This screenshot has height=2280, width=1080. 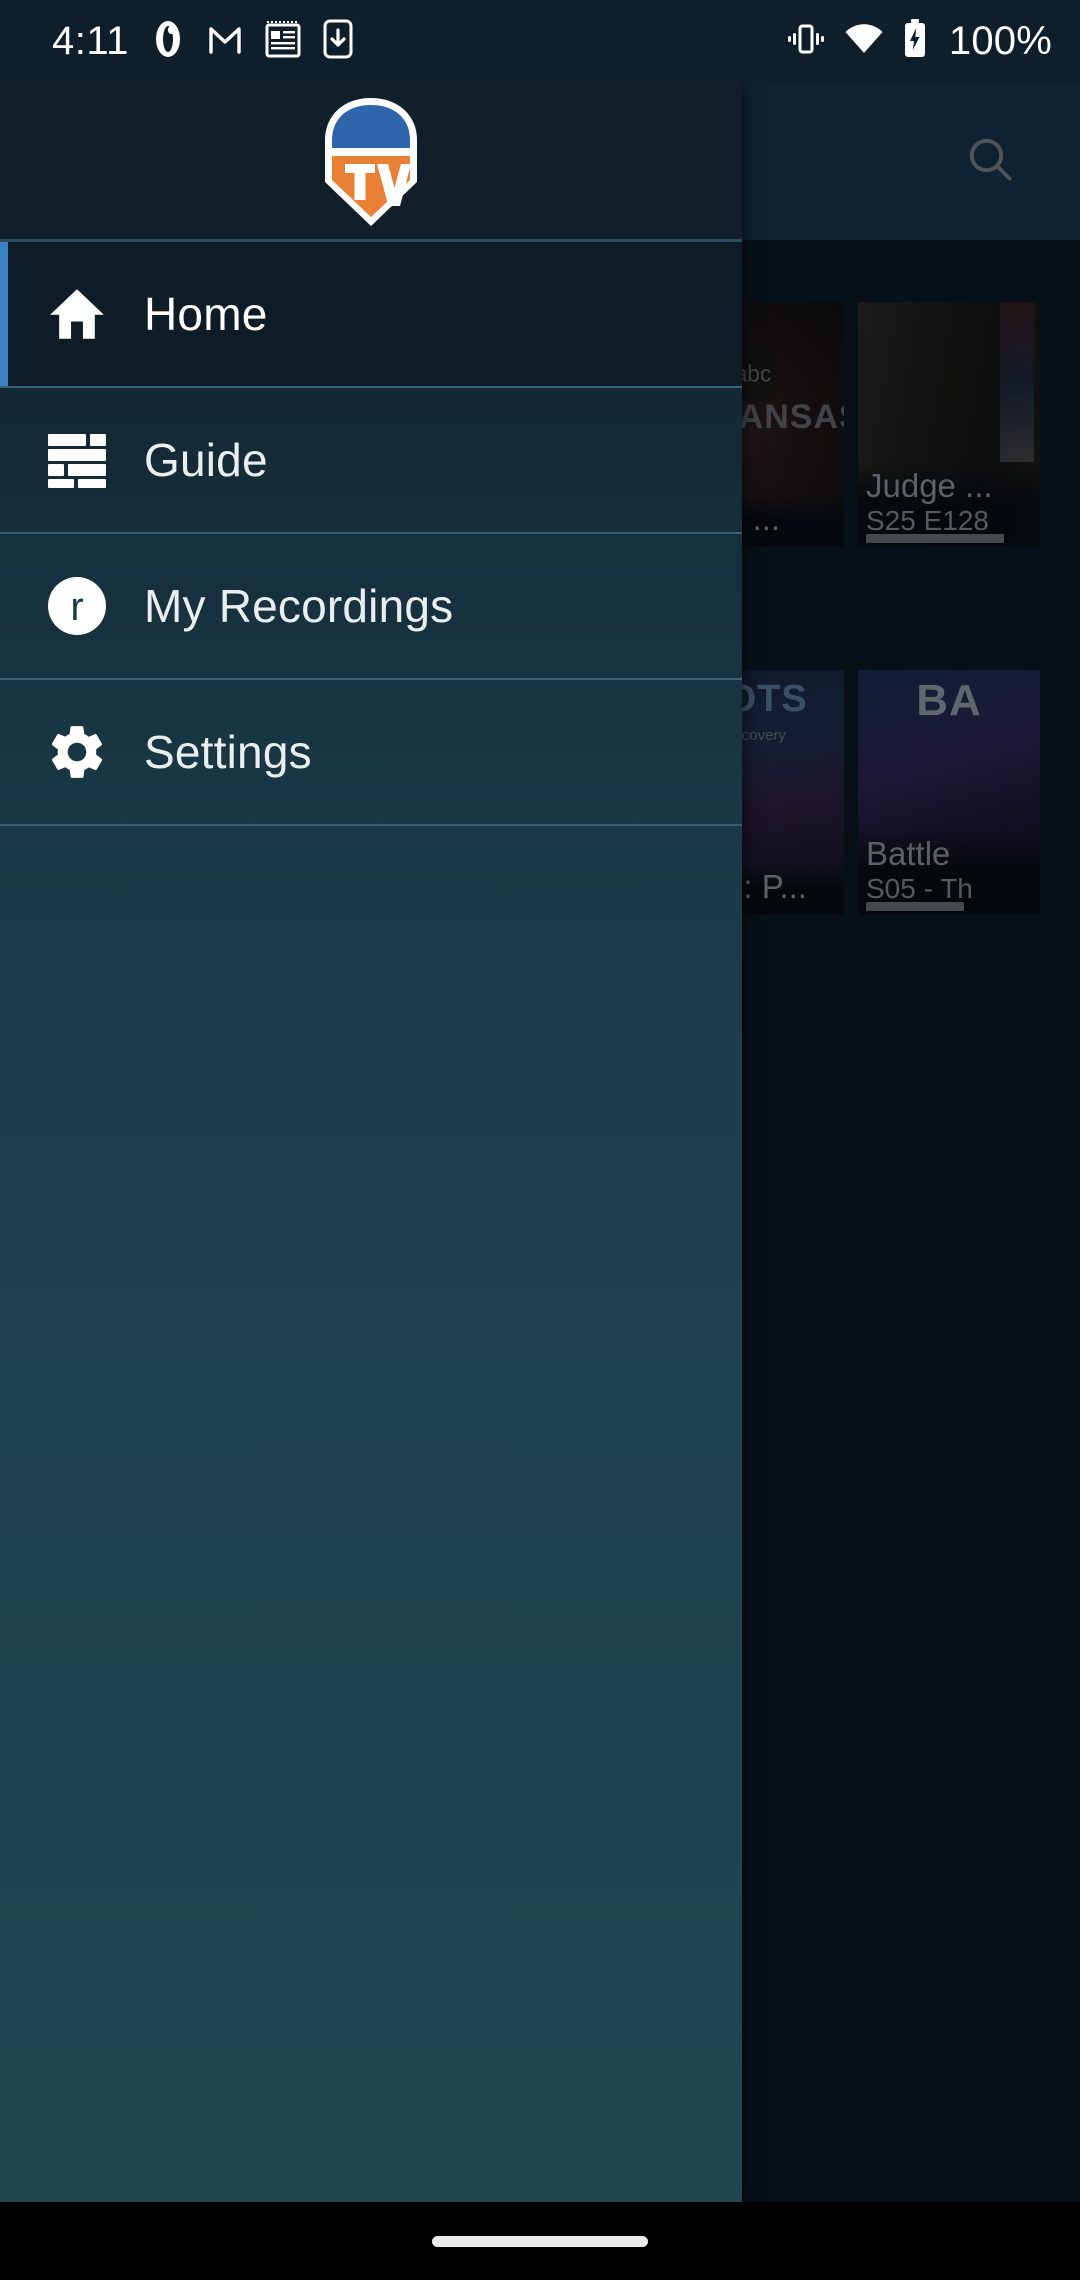 I want to click on tile-banner: BA, so click(x=949, y=700).